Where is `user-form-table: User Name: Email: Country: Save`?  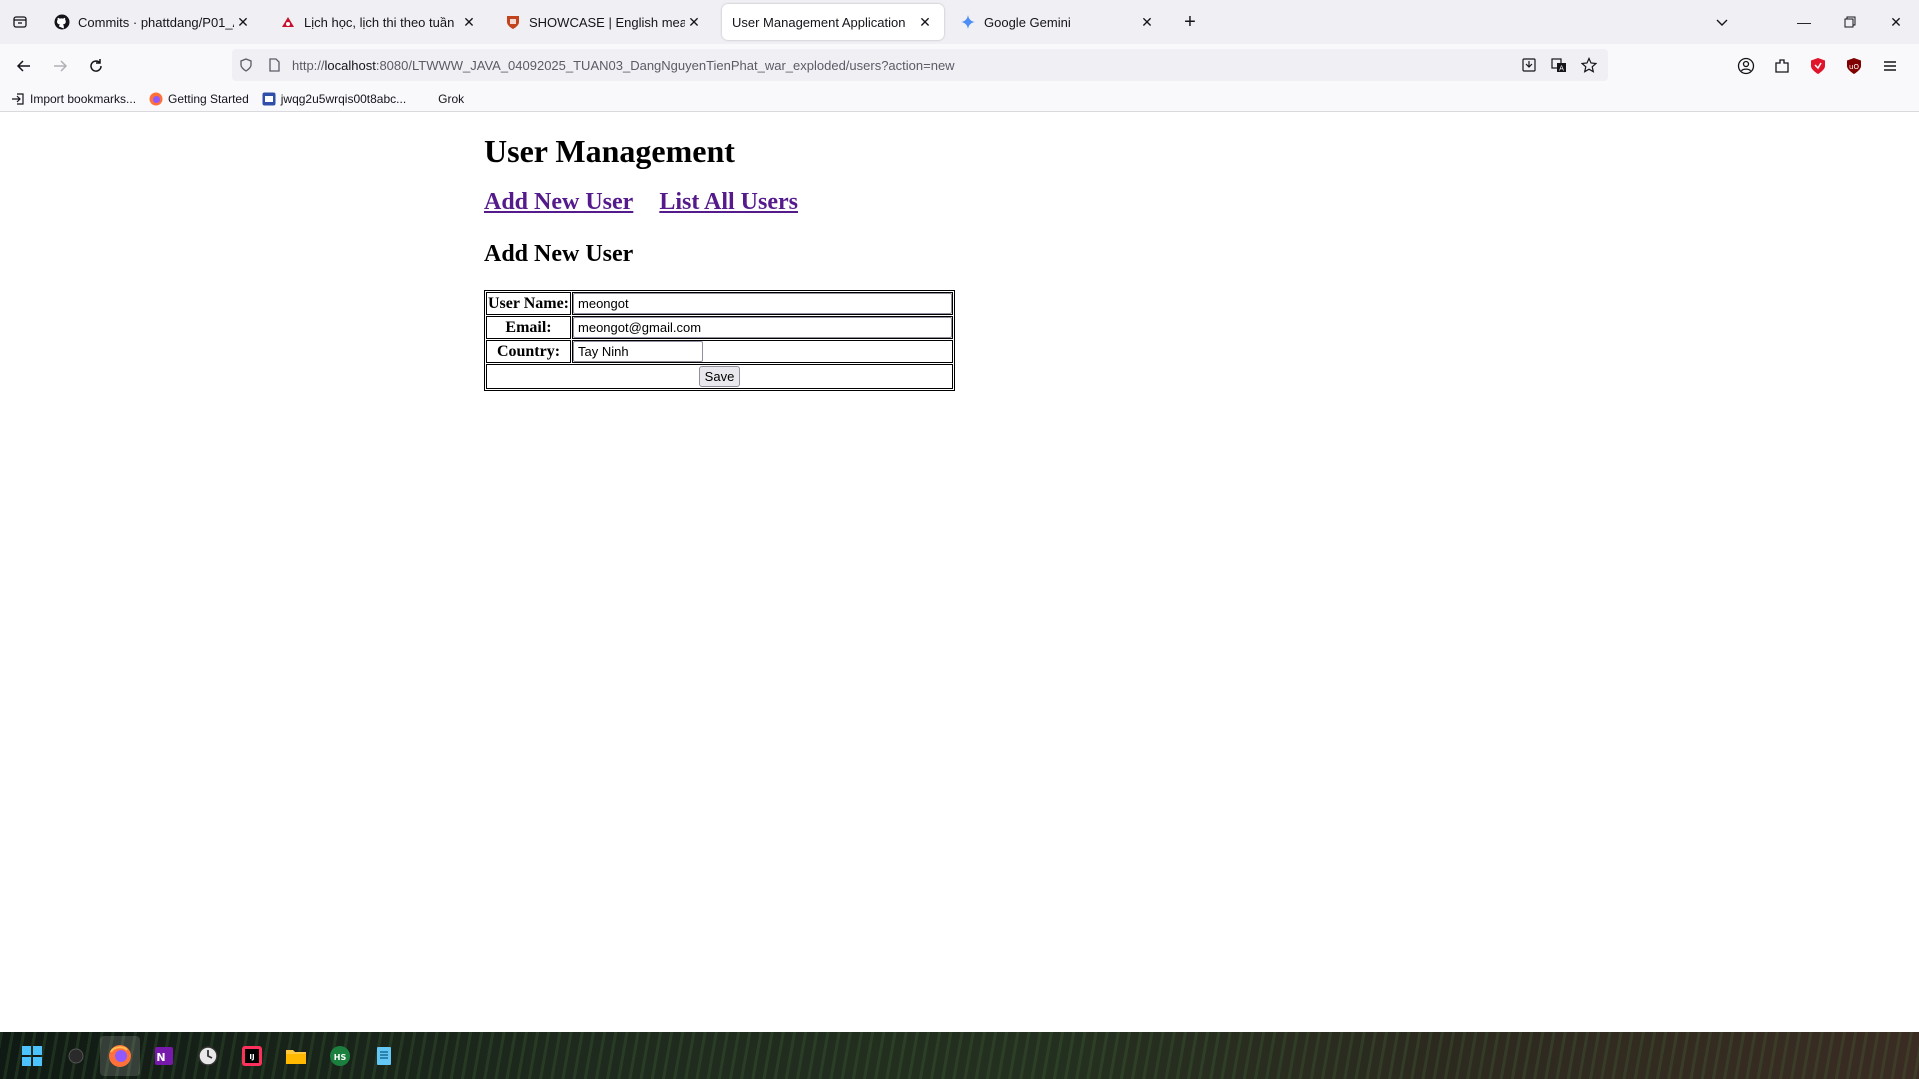 user-form-table: User Name: Email: Country: Save is located at coordinates (719, 340).